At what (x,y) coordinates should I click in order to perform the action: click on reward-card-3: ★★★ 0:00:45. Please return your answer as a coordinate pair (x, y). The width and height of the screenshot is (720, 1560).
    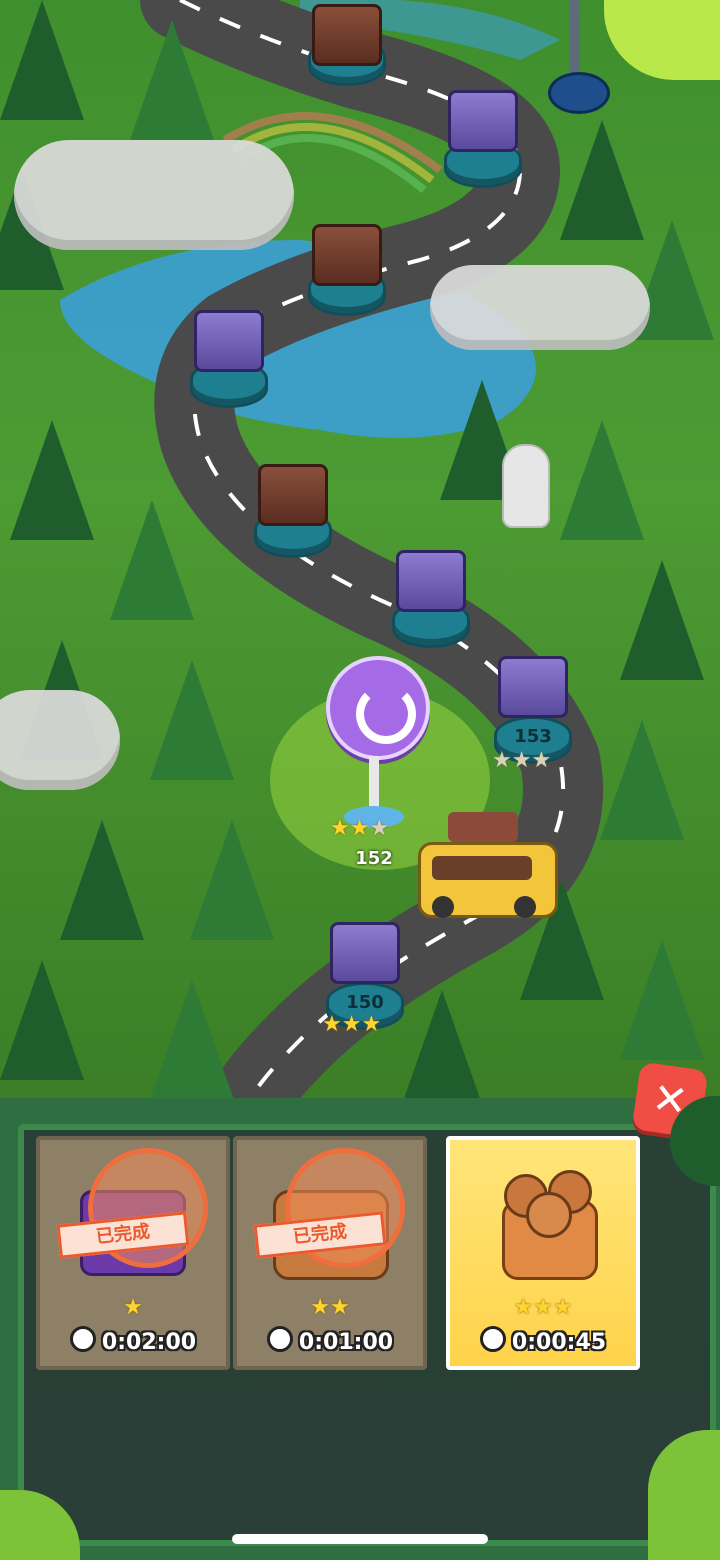
    Looking at the image, I should click on (543, 1253).